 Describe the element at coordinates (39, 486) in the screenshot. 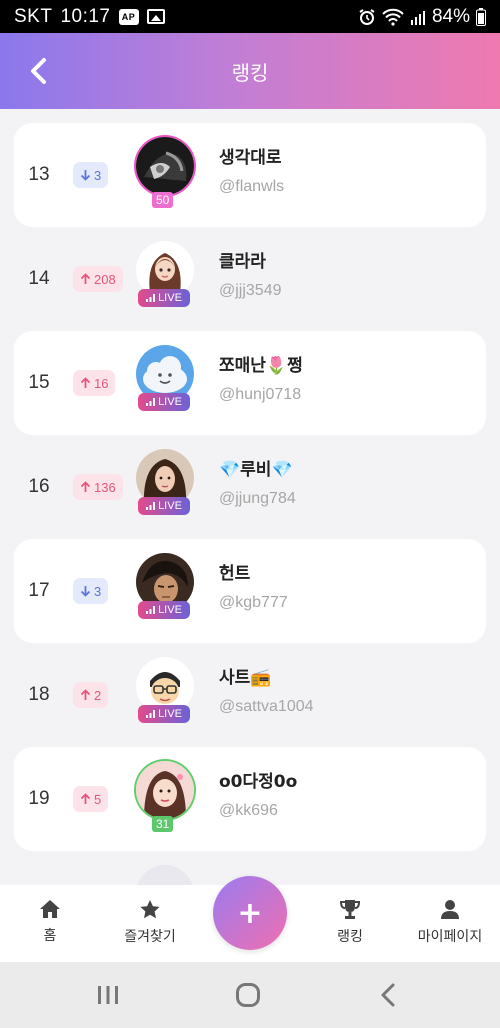

I see `rank-number: 16` at that location.